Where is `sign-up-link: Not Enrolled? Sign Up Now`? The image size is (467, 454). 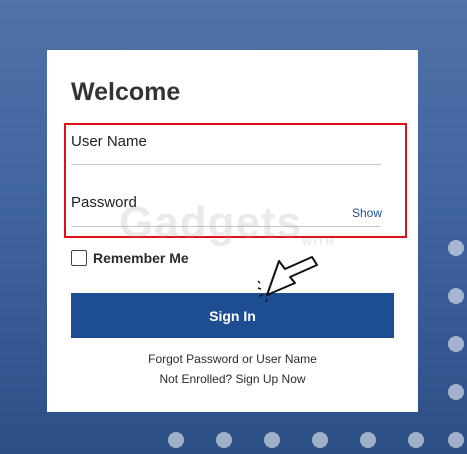
sign-up-link: Not Enrolled? Sign Up Now is located at coordinates (232, 379).